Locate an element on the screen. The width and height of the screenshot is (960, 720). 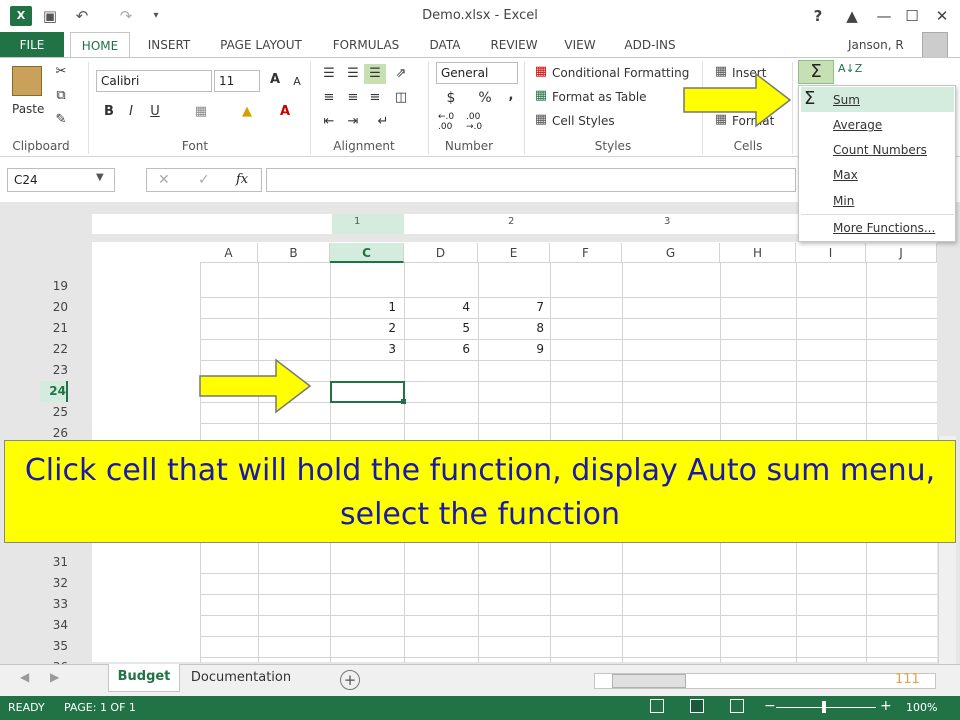
increase-indent-icon: ⇥ is located at coordinates (353, 122).